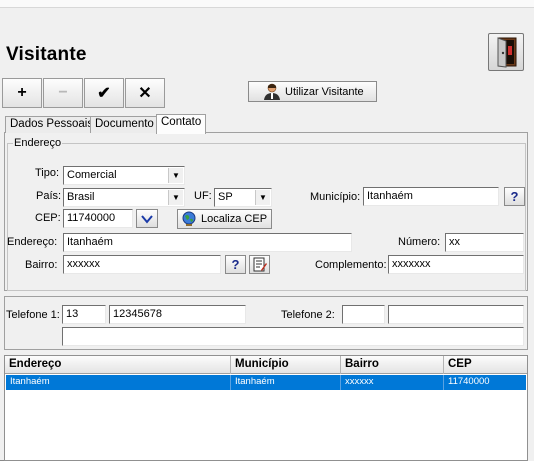 The height and width of the screenshot is (461, 534). I want to click on pais-value: Brasil, so click(81, 197).